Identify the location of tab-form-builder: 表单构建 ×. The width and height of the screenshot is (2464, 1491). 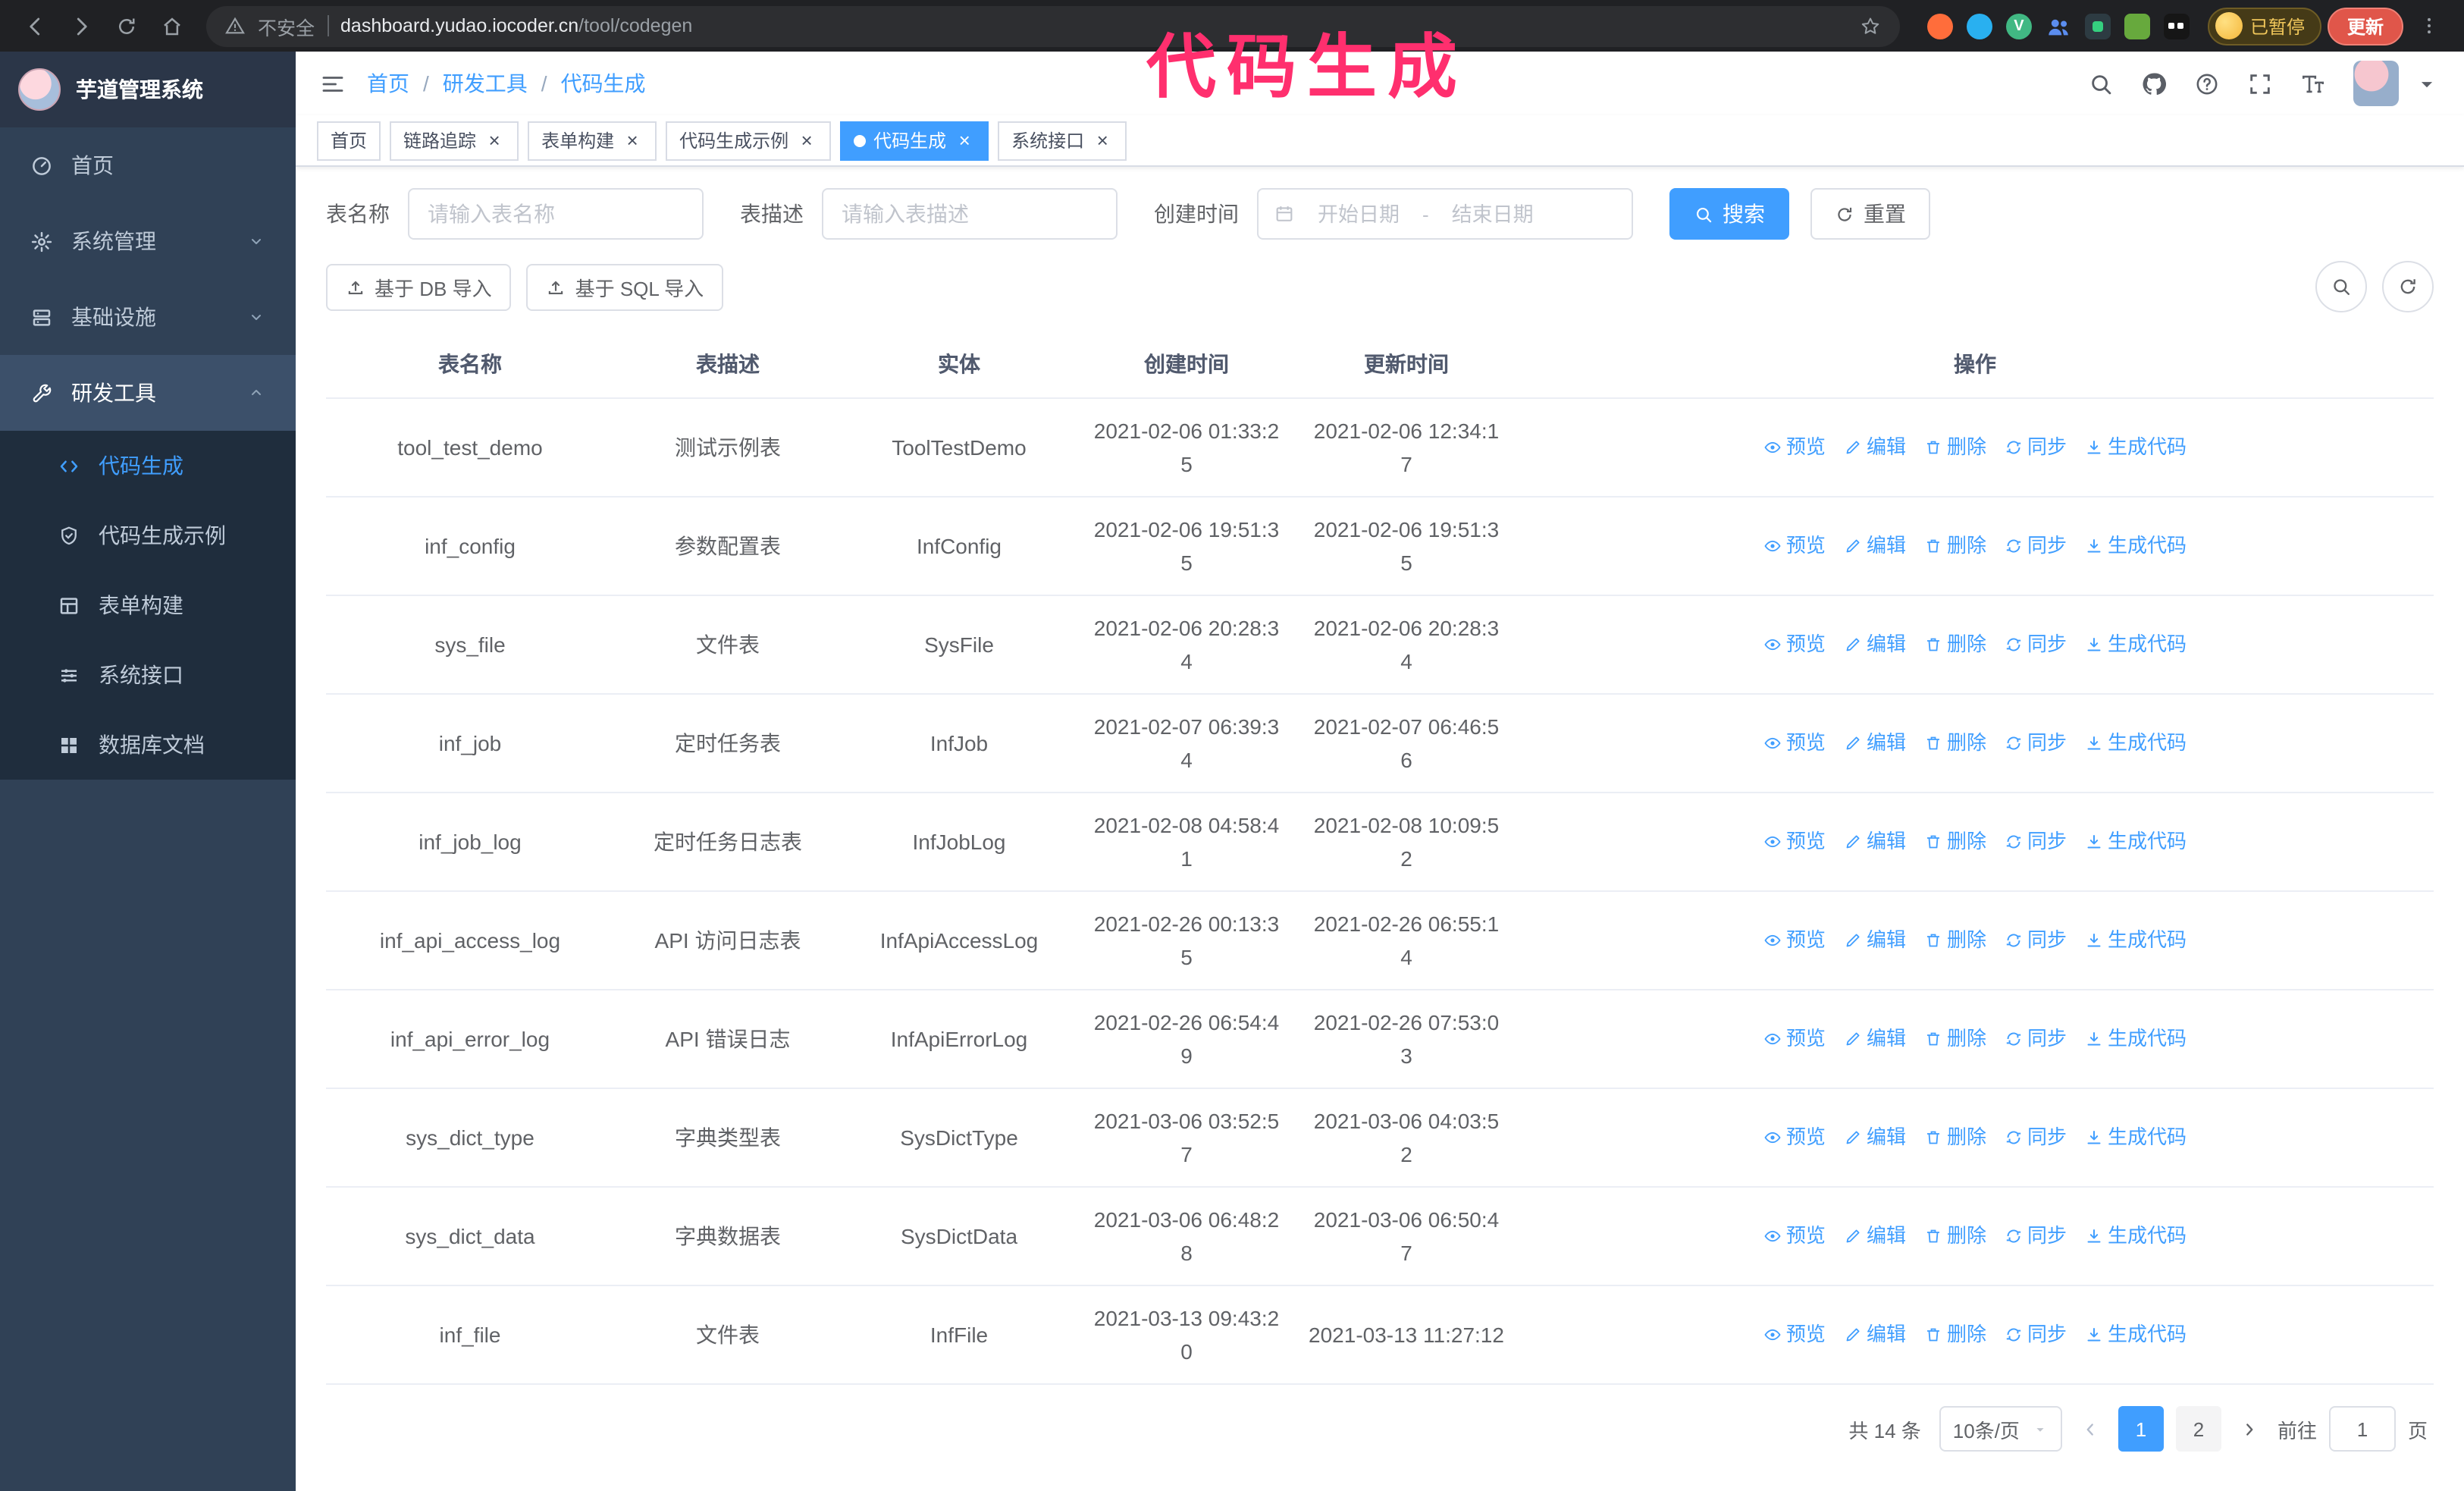
(592, 140).